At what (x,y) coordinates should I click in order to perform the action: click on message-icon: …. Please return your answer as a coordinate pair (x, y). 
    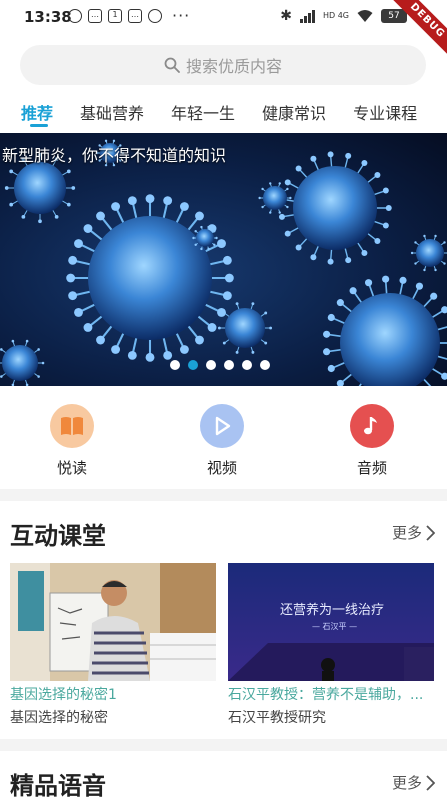
    Looking at the image, I should click on (95, 16).